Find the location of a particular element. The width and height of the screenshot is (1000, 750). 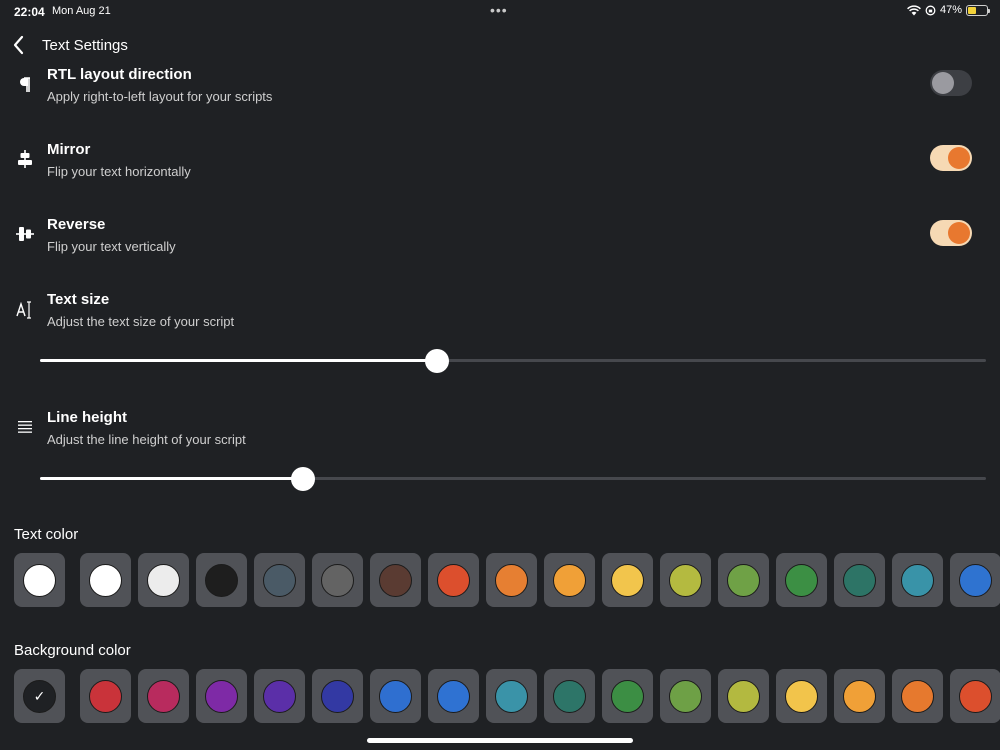

status-time: 22:04 is located at coordinates (29, 12).